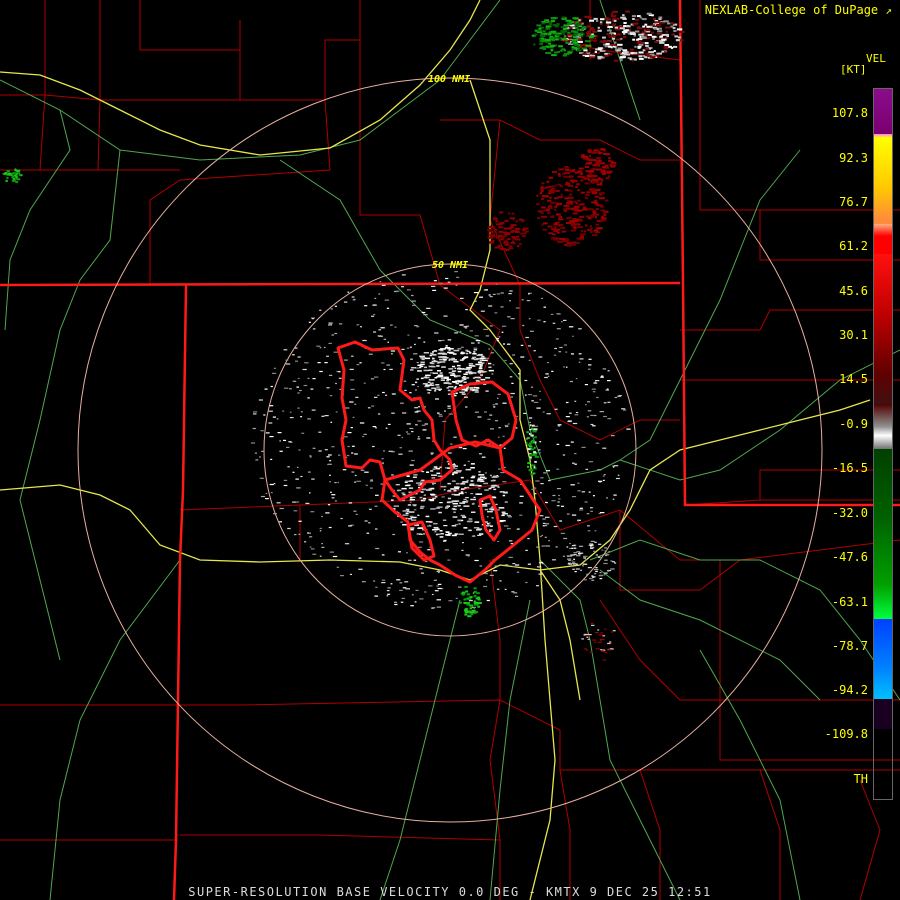 This screenshot has width=900, height=900. Describe the element at coordinates (791, 10) in the screenshot. I see `attribution-text: NEXLAB-College of DuPage` at that location.